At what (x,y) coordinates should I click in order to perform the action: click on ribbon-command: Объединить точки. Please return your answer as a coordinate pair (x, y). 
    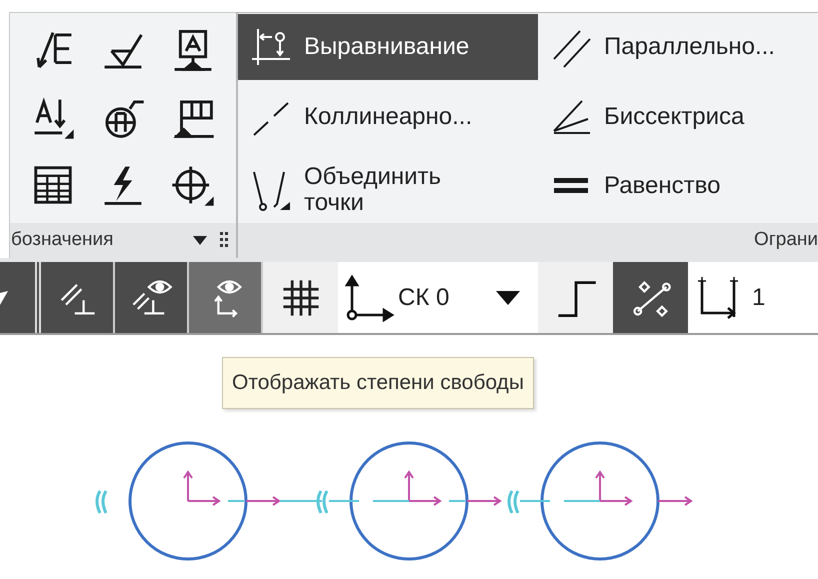
    Looking at the image, I should click on (388, 190).